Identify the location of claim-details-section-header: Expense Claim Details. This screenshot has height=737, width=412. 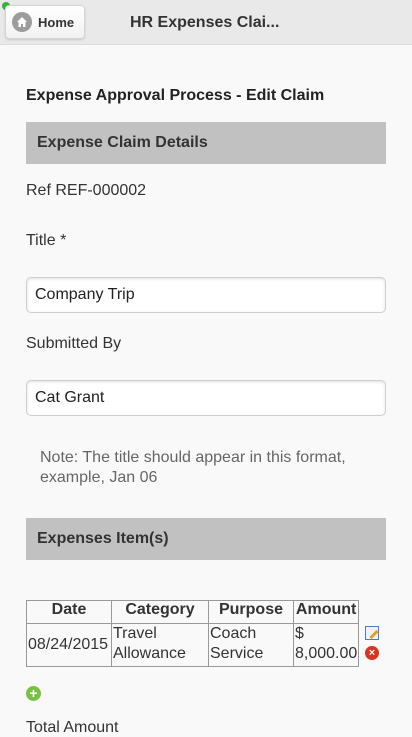
(206, 143).